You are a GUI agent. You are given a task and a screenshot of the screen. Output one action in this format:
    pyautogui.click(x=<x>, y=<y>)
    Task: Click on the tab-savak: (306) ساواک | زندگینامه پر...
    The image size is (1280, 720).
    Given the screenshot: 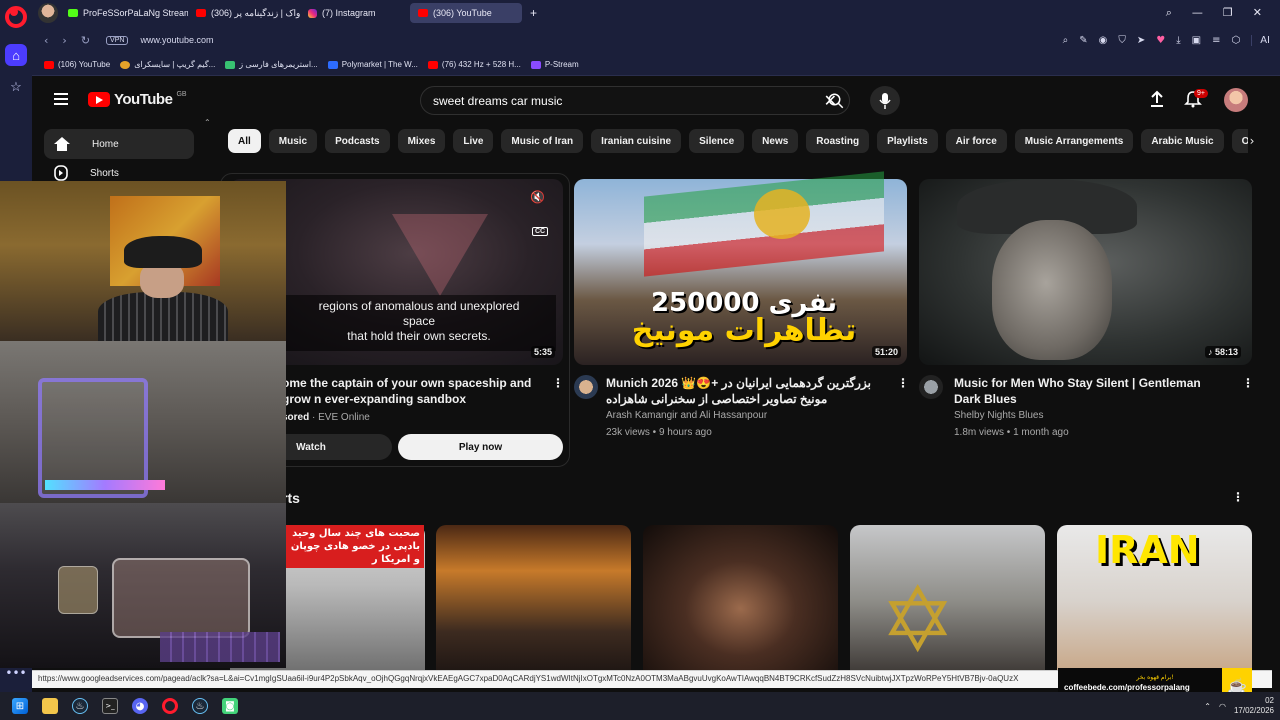 What is the action you would take?
    pyautogui.click(x=244, y=13)
    